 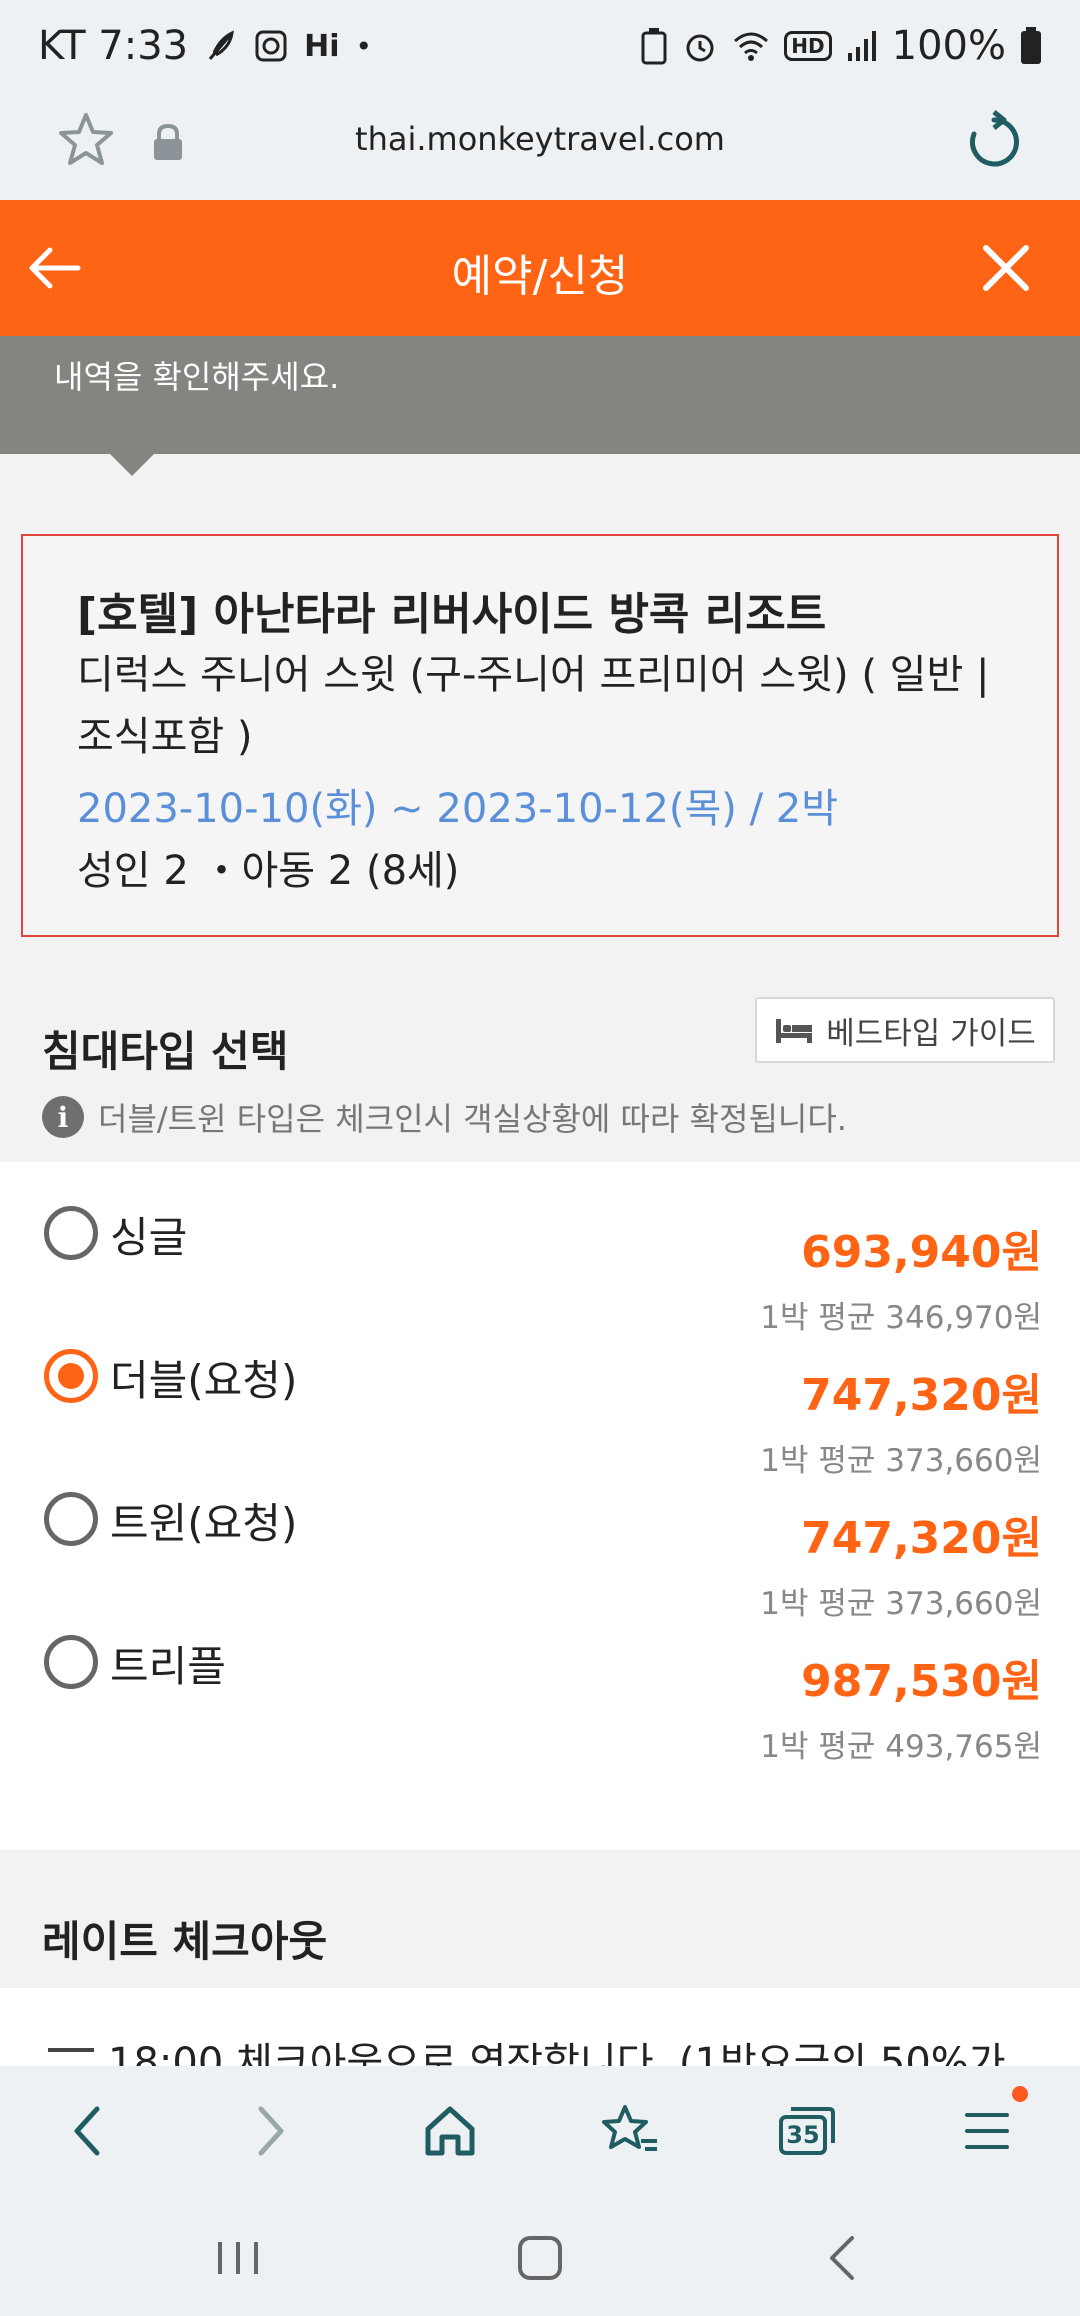 I want to click on tabs-count: 35, so click(x=803, y=2135).